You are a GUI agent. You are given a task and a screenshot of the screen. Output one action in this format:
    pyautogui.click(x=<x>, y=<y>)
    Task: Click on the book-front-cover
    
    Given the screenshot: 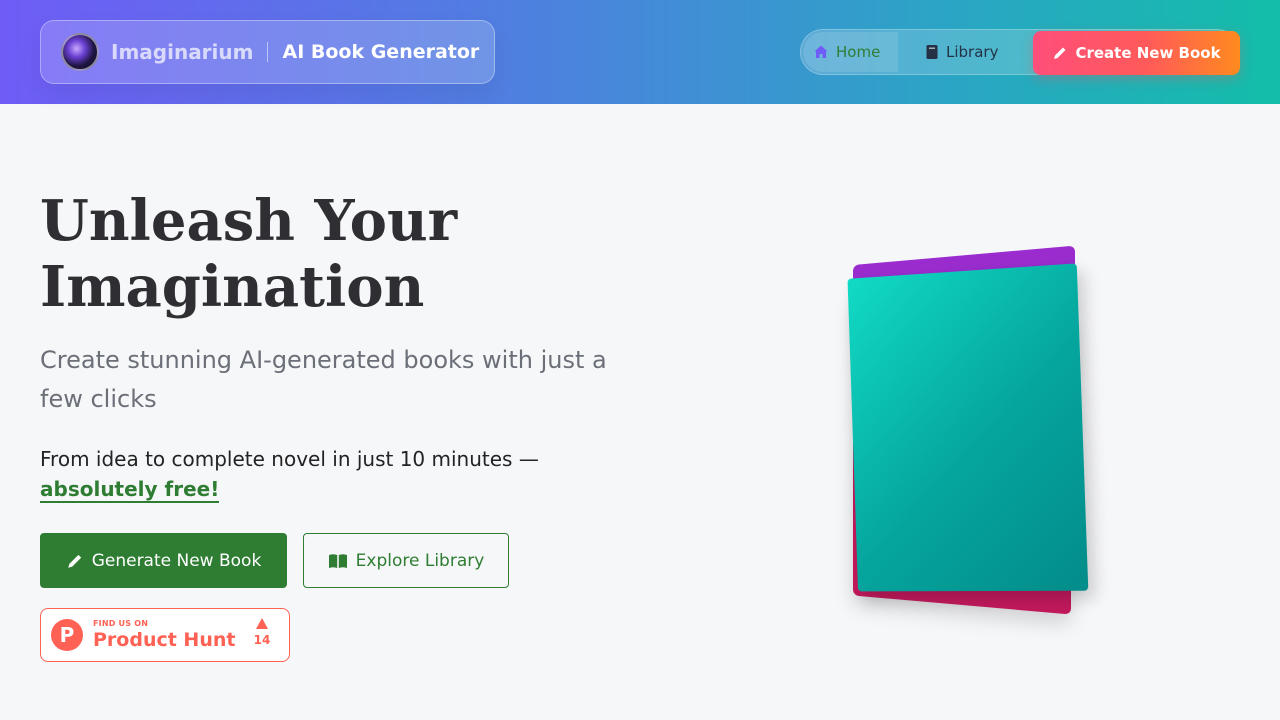 What is the action you would take?
    pyautogui.click(x=968, y=427)
    